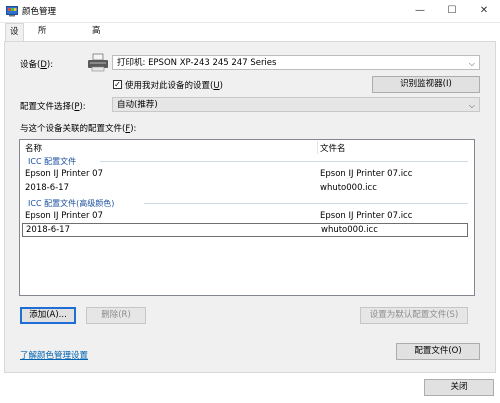 The width and height of the screenshot is (500, 403). I want to click on use-my-settings-checkbox: ✓, so click(117, 84).